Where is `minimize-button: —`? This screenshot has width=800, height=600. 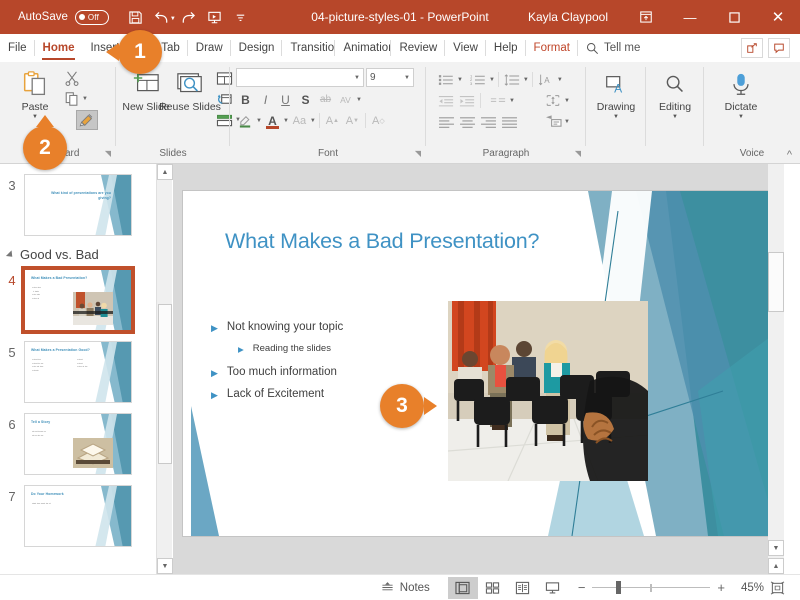 minimize-button: — is located at coordinates (690, 17).